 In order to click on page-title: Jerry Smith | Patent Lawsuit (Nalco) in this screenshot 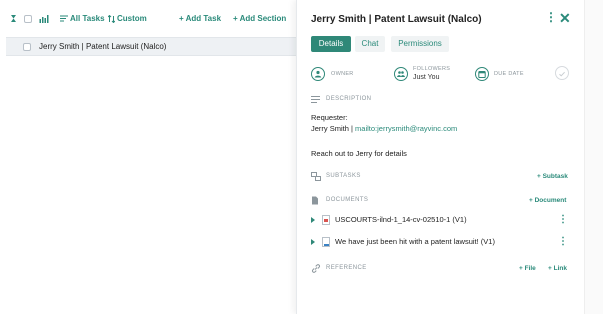, I will do `click(396, 19)`.